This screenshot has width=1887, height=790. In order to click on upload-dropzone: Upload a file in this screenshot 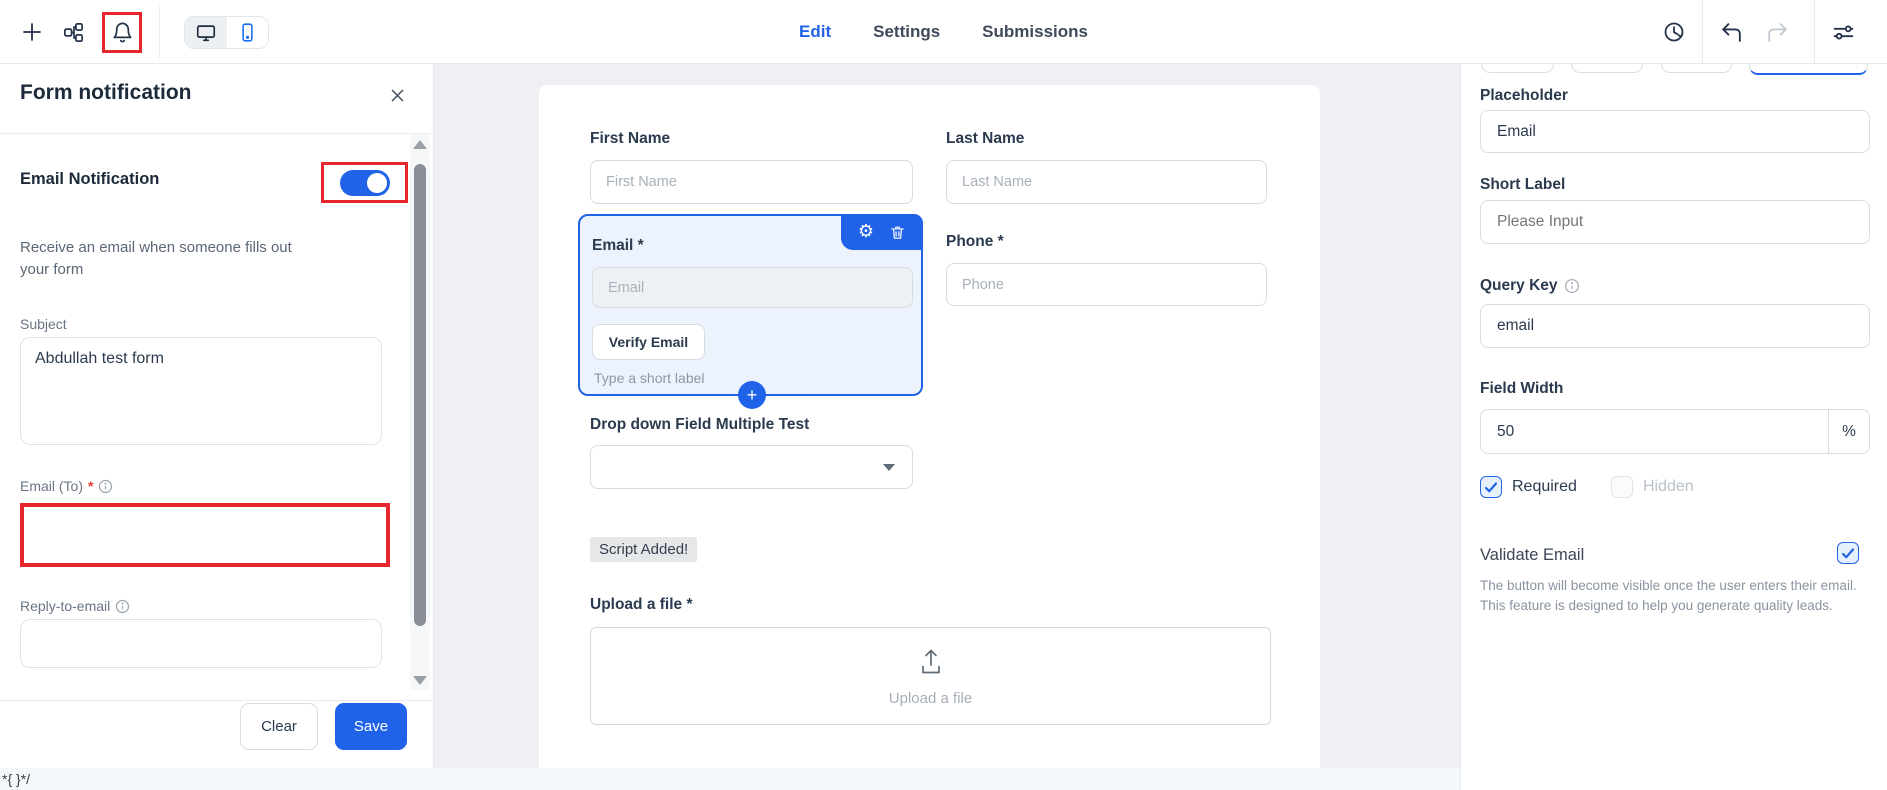, I will do `click(930, 676)`.